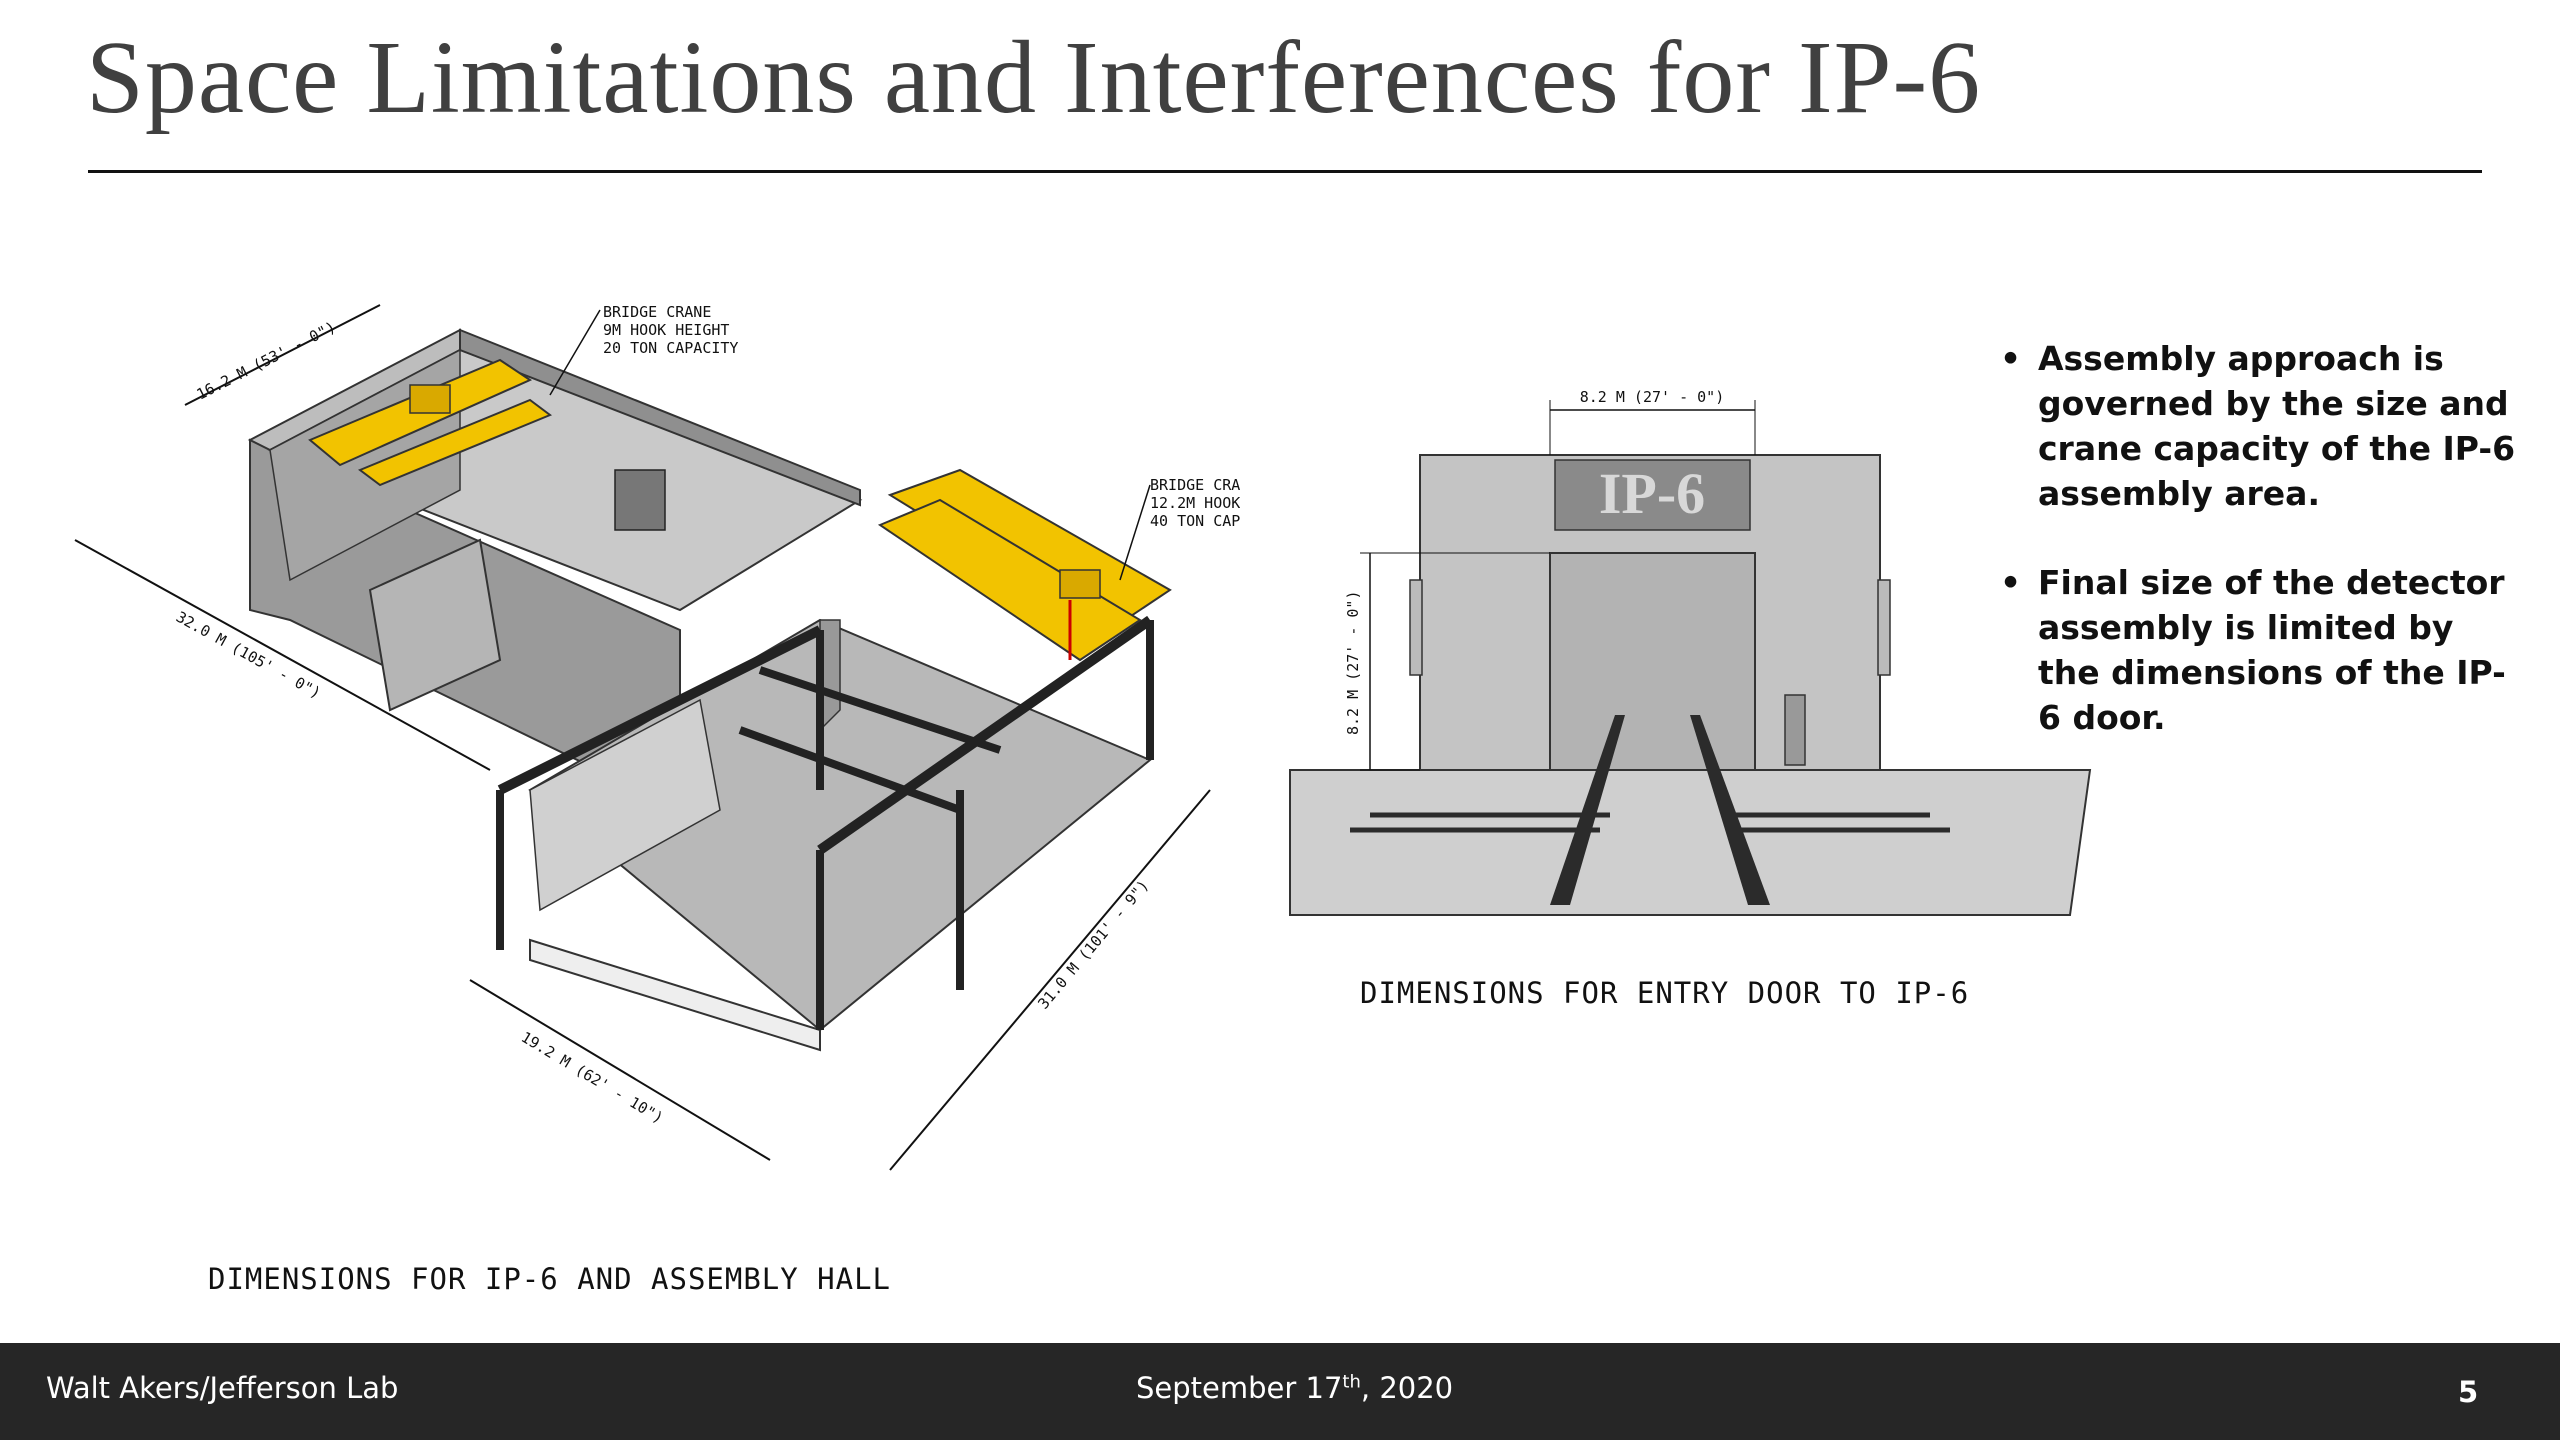 This screenshot has height=1440, width=2560. What do you see at coordinates (1690, 842) in the screenshot?
I see `door-floor-slab` at bounding box center [1690, 842].